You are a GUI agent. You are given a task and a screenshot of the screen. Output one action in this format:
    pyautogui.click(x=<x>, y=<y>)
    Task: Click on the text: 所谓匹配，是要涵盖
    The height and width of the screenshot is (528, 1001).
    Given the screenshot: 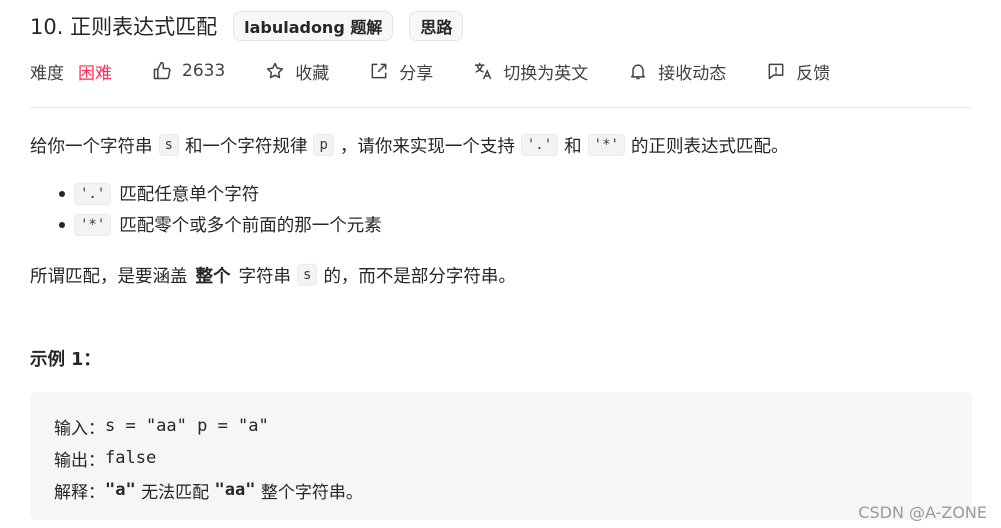 What is the action you would take?
    pyautogui.click(x=109, y=276)
    